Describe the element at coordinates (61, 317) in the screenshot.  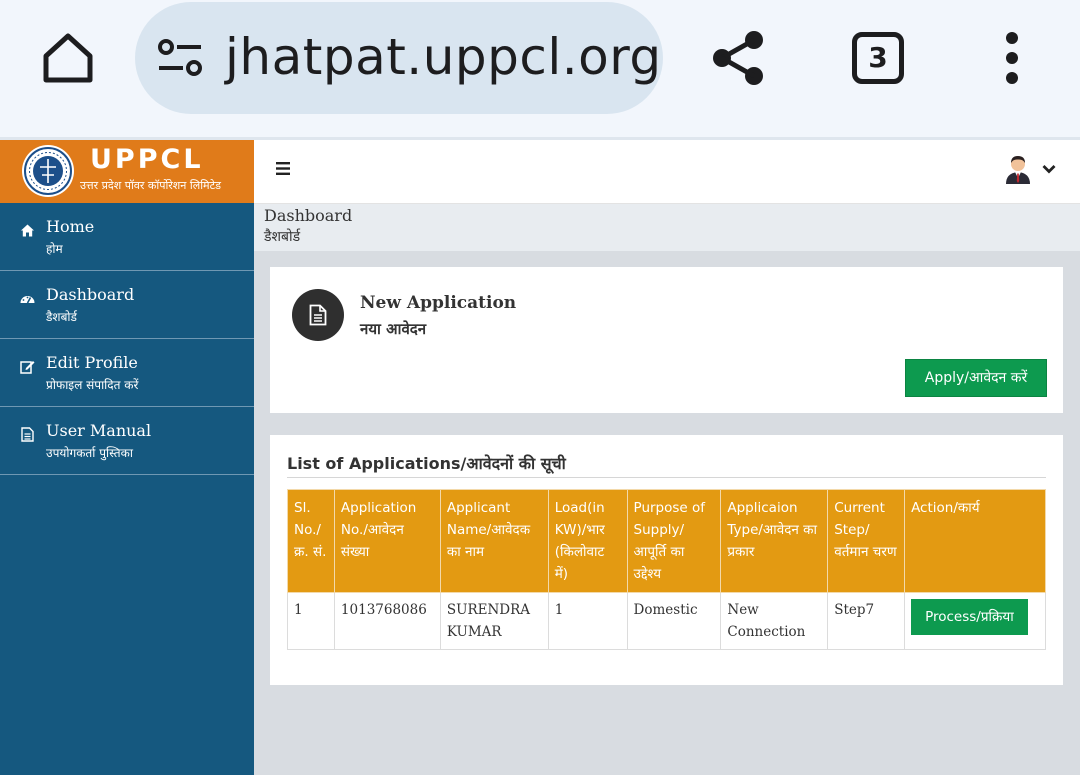
I see `sidebar-item-label-hindi: डैशबोर्ड` at that location.